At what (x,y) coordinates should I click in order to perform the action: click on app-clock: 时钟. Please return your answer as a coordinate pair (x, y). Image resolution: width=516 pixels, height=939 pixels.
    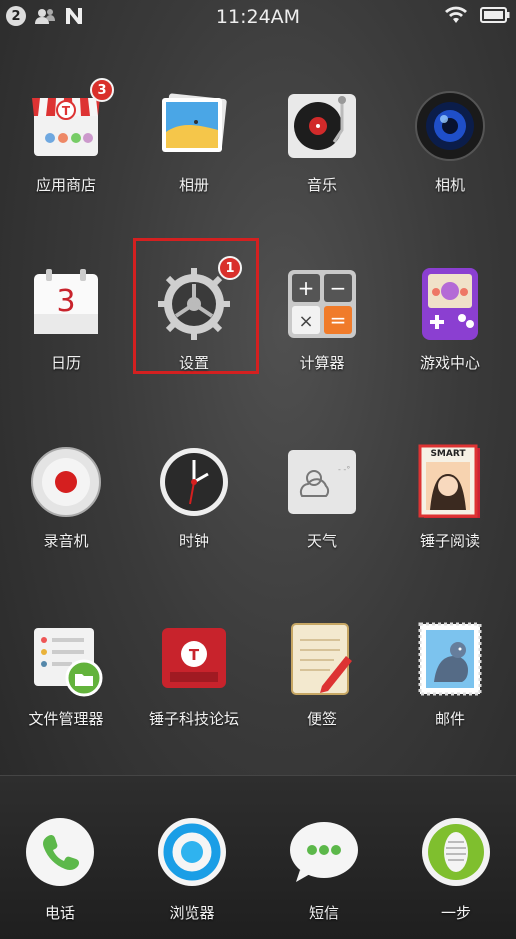
    Looking at the image, I should click on (194, 497).